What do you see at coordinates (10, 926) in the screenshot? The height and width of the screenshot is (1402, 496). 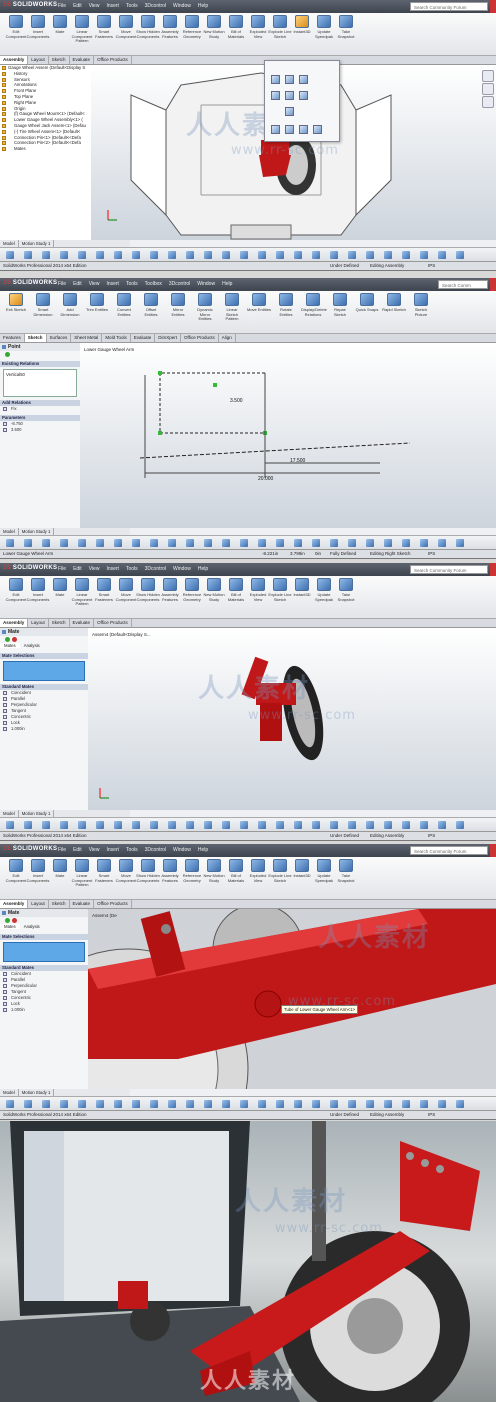 I see `tab-mates: Mates` at bounding box center [10, 926].